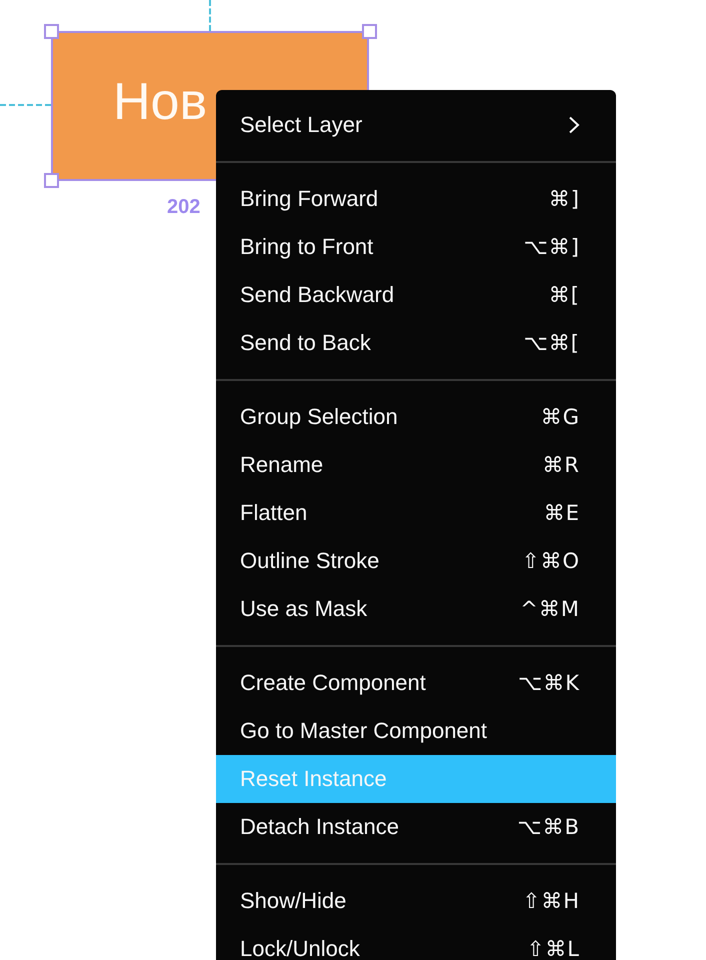 Image resolution: width=706 pixels, height=960 pixels. Describe the element at coordinates (550, 609) in the screenshot. I see `keyboard-shortcut: ^⌘M` at that location.